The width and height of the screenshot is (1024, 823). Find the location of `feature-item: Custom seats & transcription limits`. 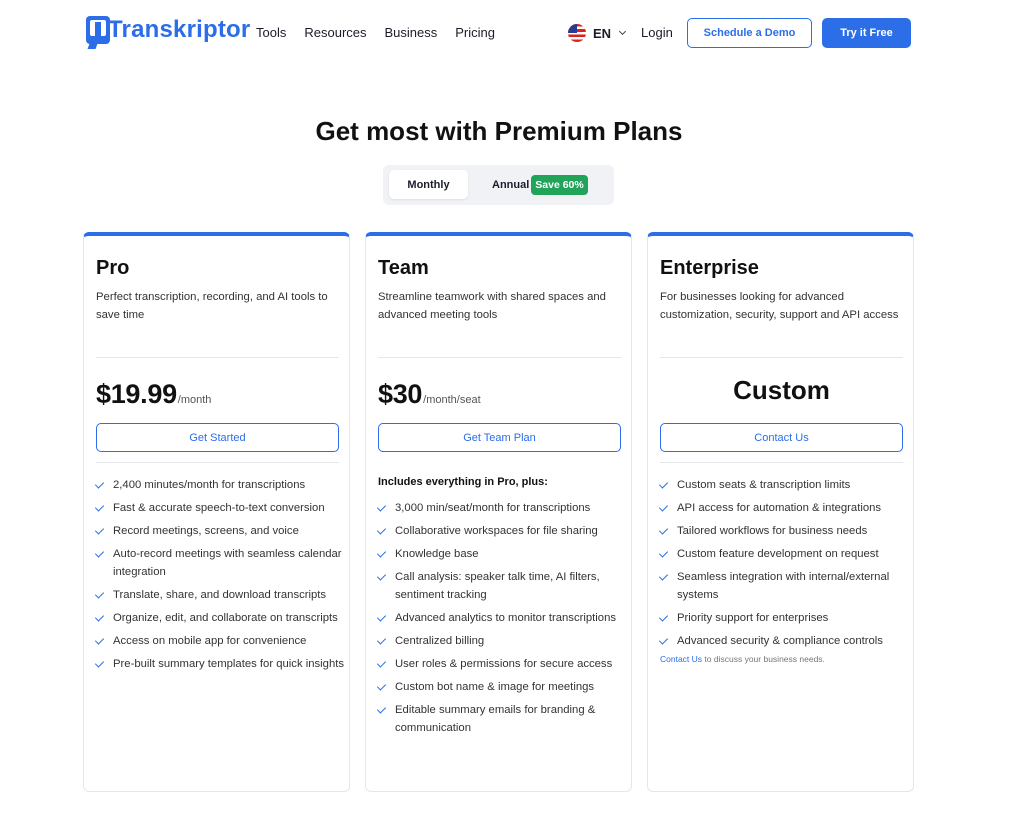

feature-item: Custom seats & transcription limits is located at coordinates (784, 485).